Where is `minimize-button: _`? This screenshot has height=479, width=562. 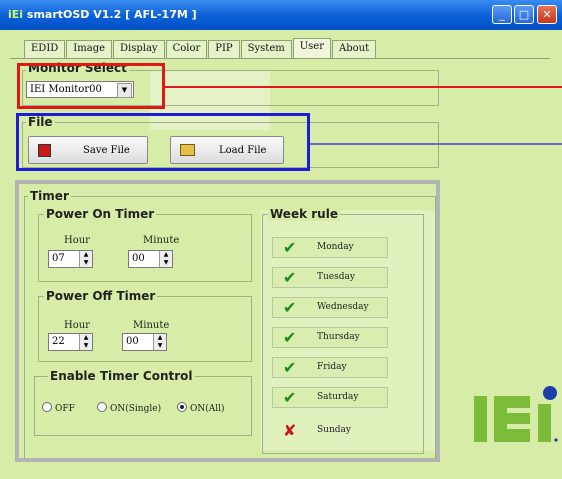 minimize-button: _ is located at coordinates (502, 14).